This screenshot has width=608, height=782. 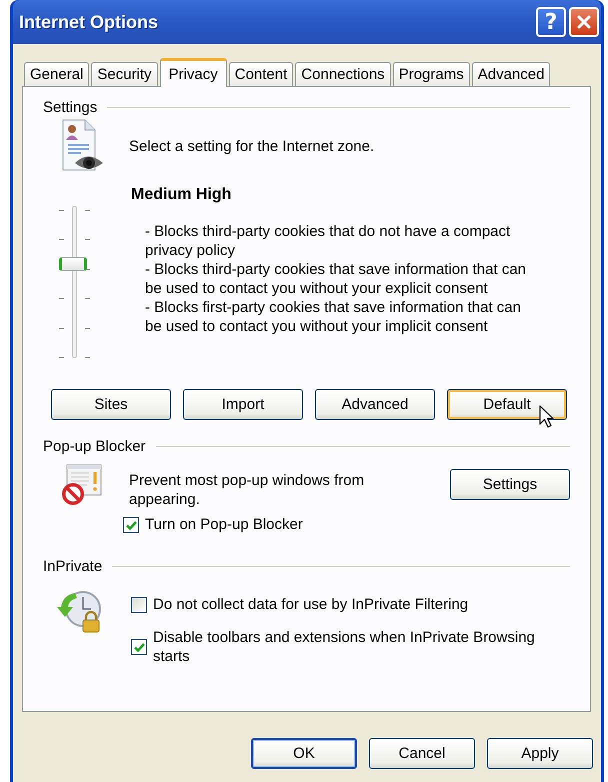 What do you see at coordinates (547, 417) in the screenshot?
I see `mouse-cursor-icon` at bounding box center [547, 417].